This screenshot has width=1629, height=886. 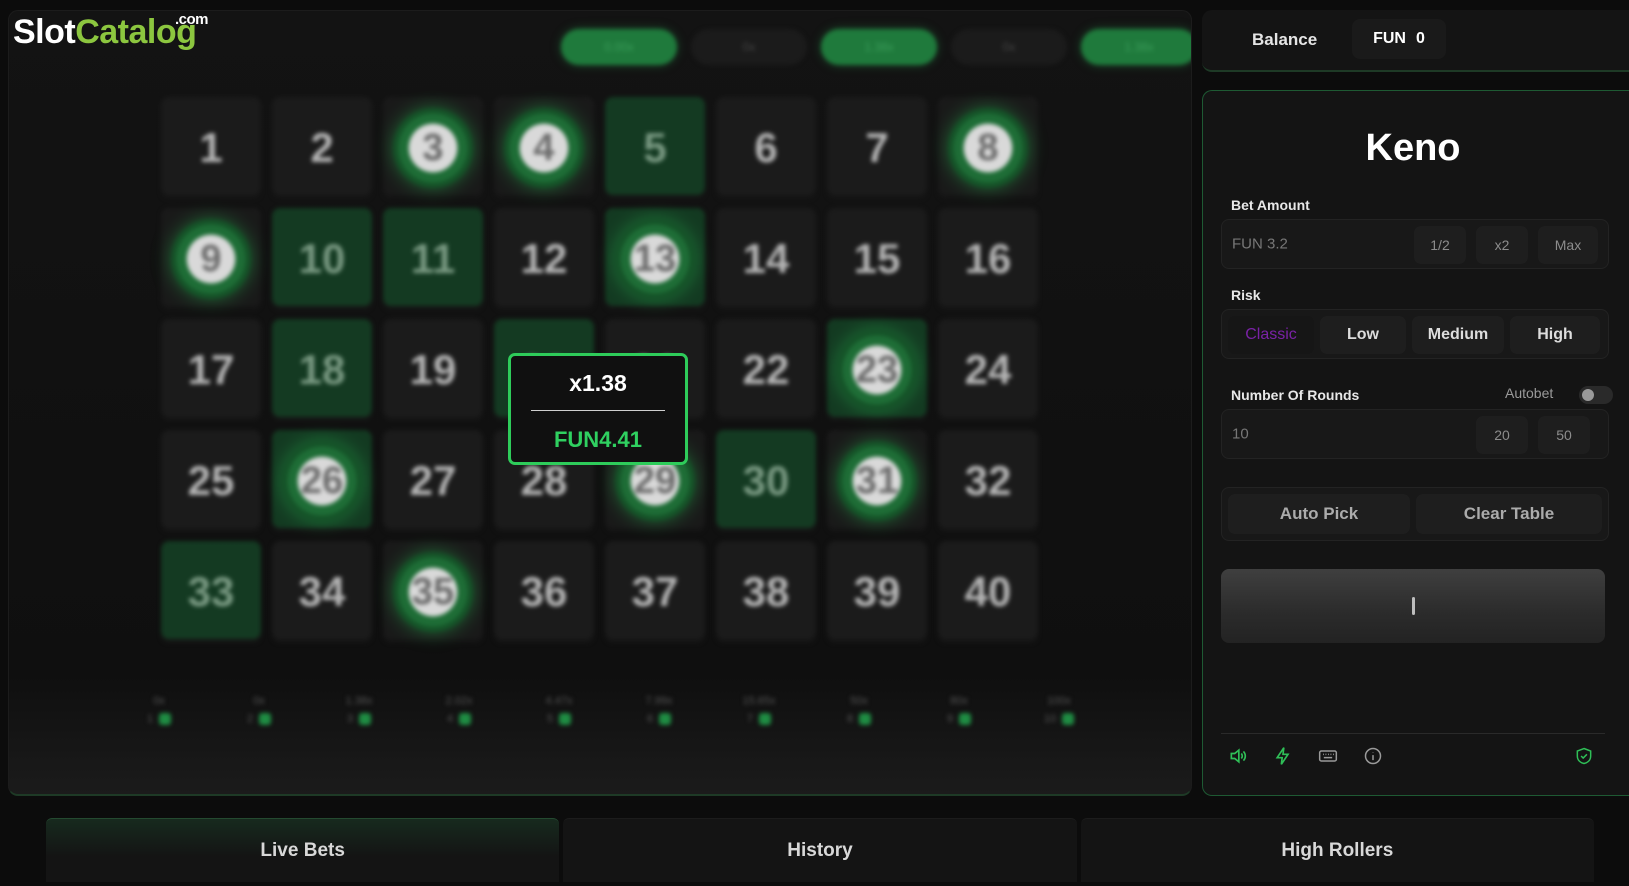 What do you see at coordinates (877, 148) in the screenshot?
I see `keno-cell-7: 7` at bounding box center [877, 148].